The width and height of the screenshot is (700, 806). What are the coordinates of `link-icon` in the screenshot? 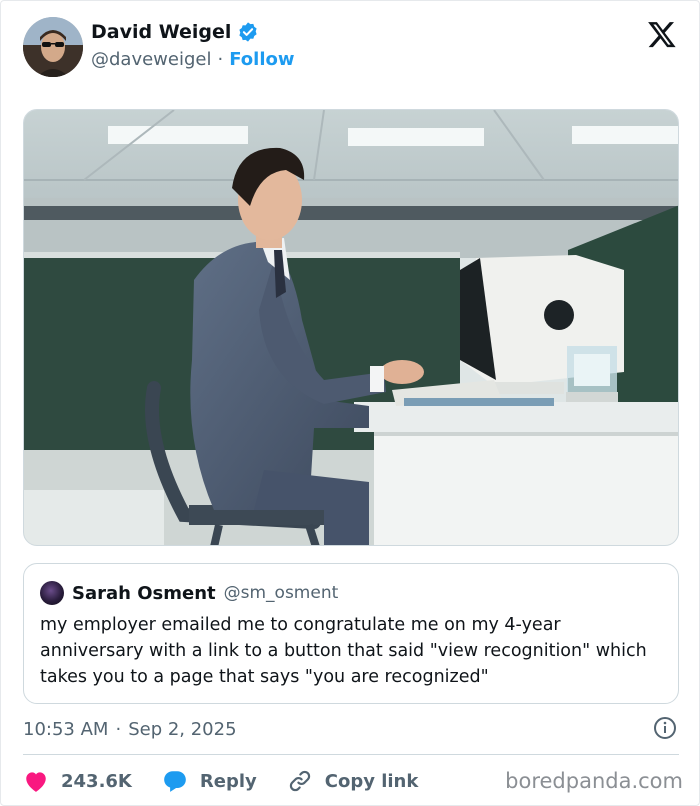 It's located at (300, 781).